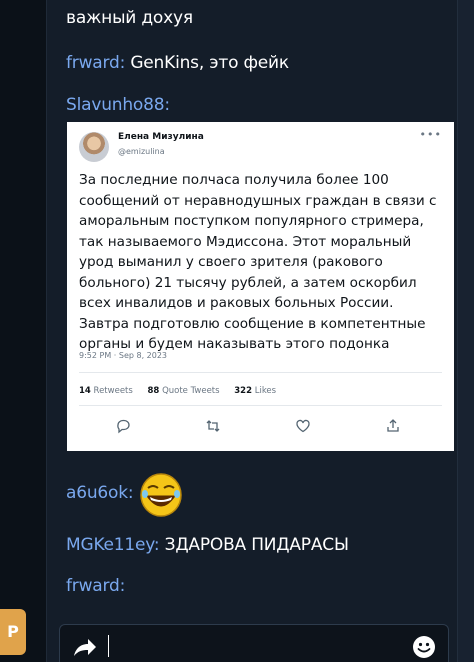 This screenshot has width=474, height=662. Describe the element at coordinates (94, 147) in the screenshot. I see `avatar` at that location.